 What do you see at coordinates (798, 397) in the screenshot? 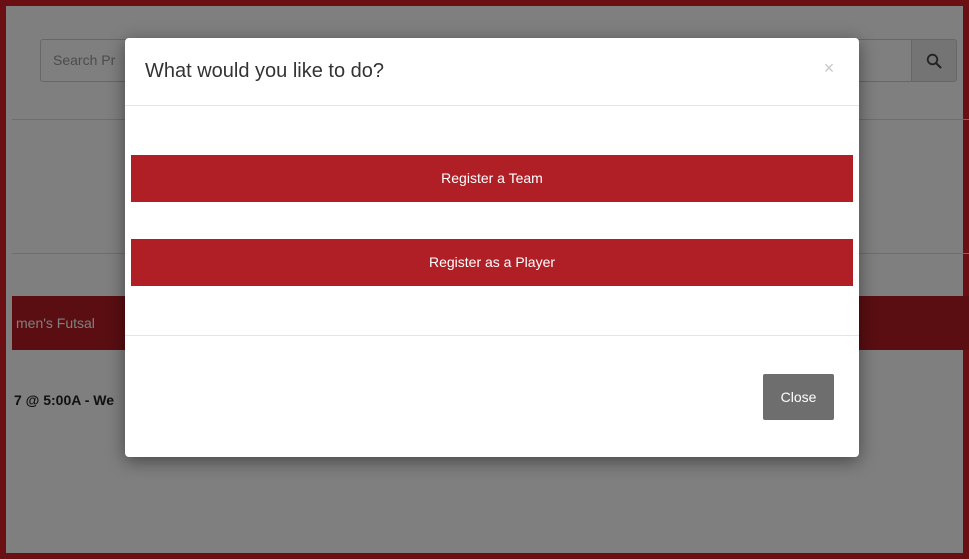
I see `close-button: Close` at bounding box center [798, 397].